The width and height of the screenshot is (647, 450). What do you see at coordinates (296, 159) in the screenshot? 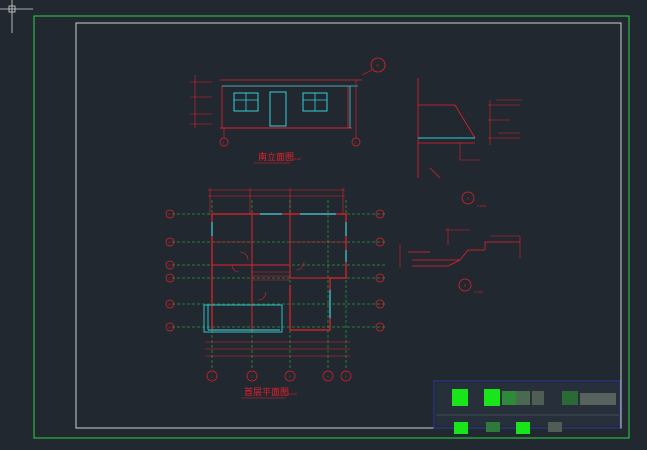
I see `elevation-scale: 1:100` at bounding box center [296, 159].